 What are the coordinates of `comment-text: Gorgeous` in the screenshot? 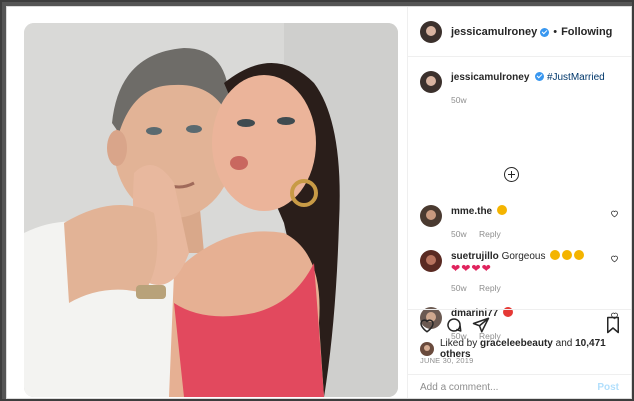 It's located at (523, 256).